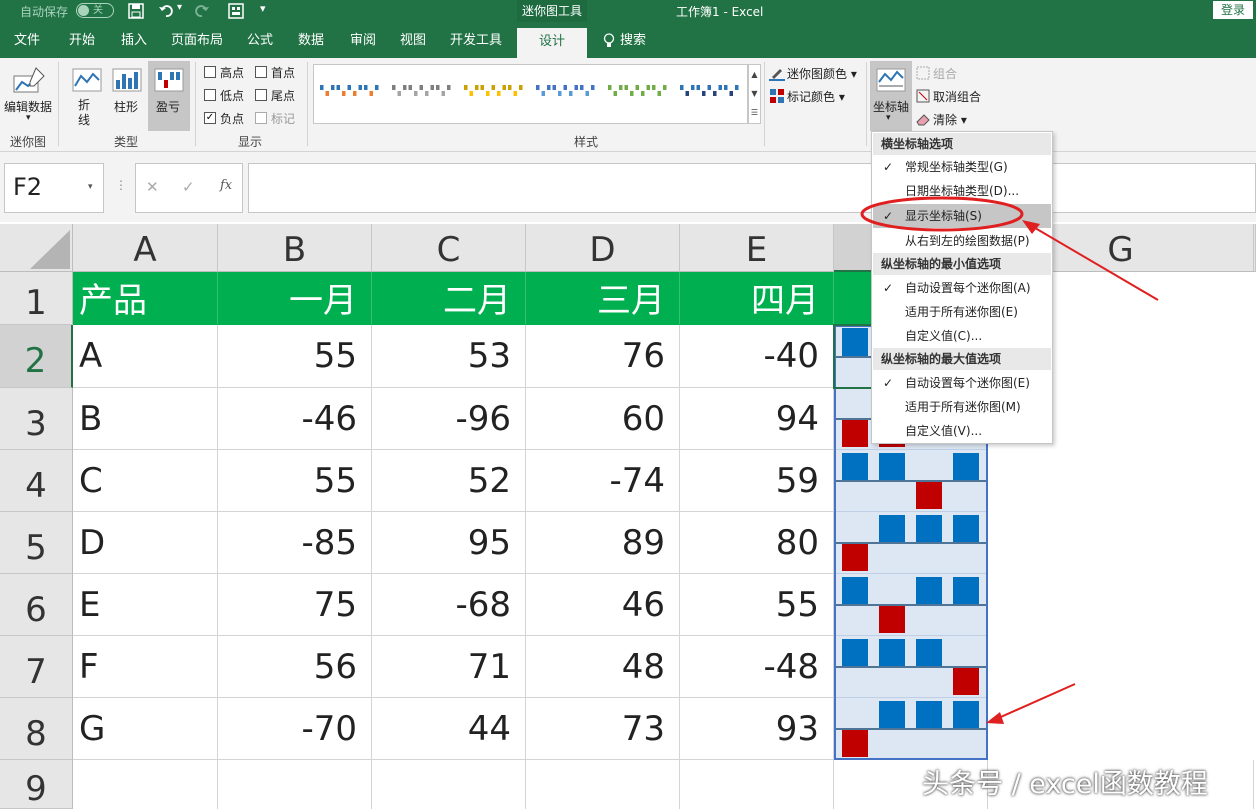 The image size is (1256, 809). I want to click on value-cell: -74, so click(603, 481).